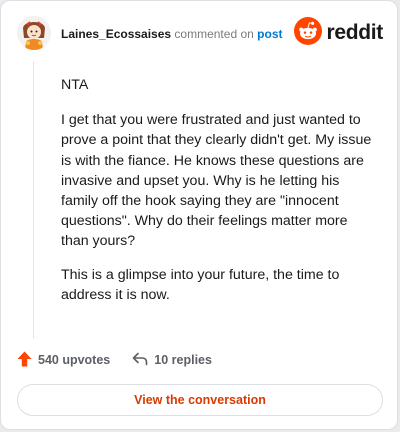 The width and height of the screenshot is (400, 432). Describe the element at coordinates (183, 360) in the screenshot. I see `reply-count: 10 replies` at that location.